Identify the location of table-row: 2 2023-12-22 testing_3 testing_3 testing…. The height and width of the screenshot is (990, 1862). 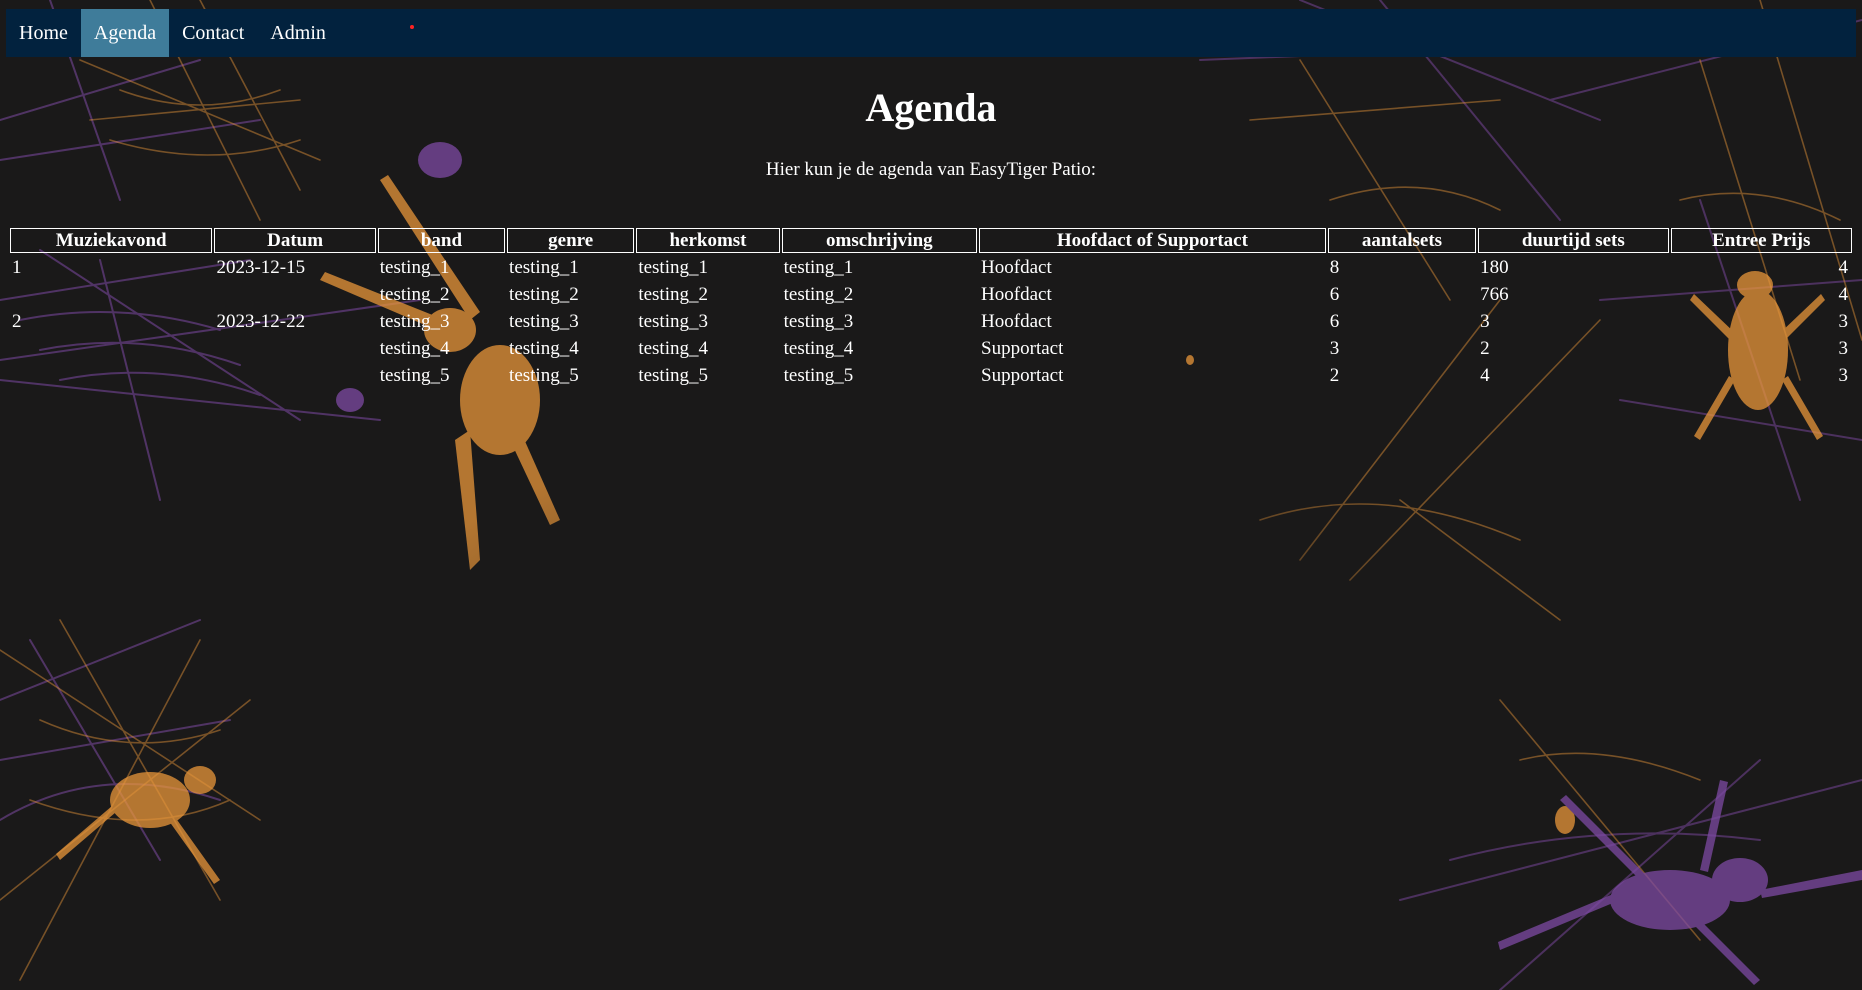
(931, 321).